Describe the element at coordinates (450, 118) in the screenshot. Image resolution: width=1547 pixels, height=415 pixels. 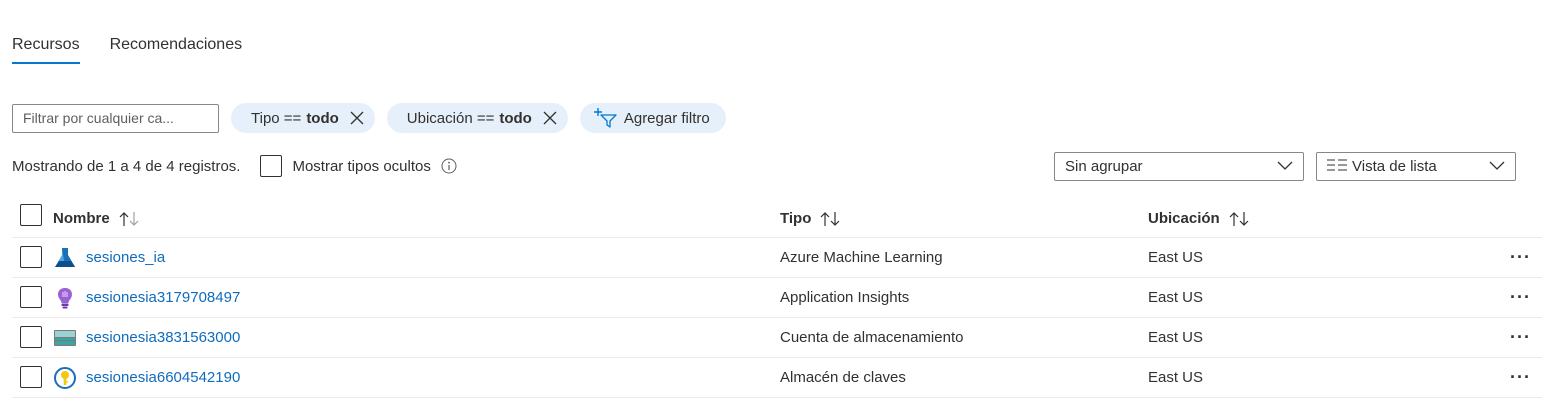
I see `filter-pill-key: Ubicación ==` at that location.